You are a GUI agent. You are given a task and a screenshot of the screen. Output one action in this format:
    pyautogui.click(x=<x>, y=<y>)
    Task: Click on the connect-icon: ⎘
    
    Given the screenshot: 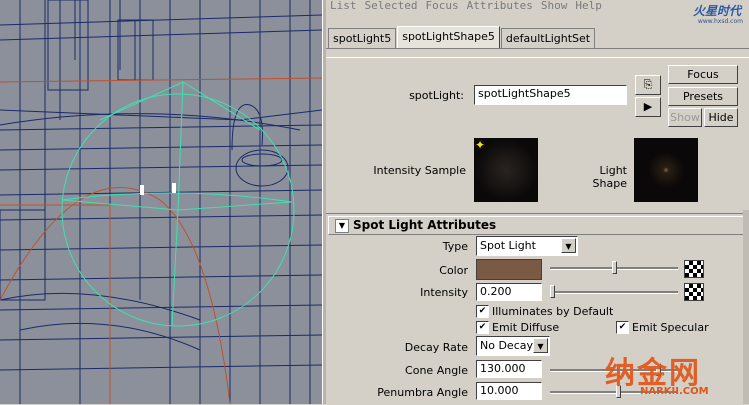 What is the action you would take?
    pyautogui.click(x=648, y=84)
    